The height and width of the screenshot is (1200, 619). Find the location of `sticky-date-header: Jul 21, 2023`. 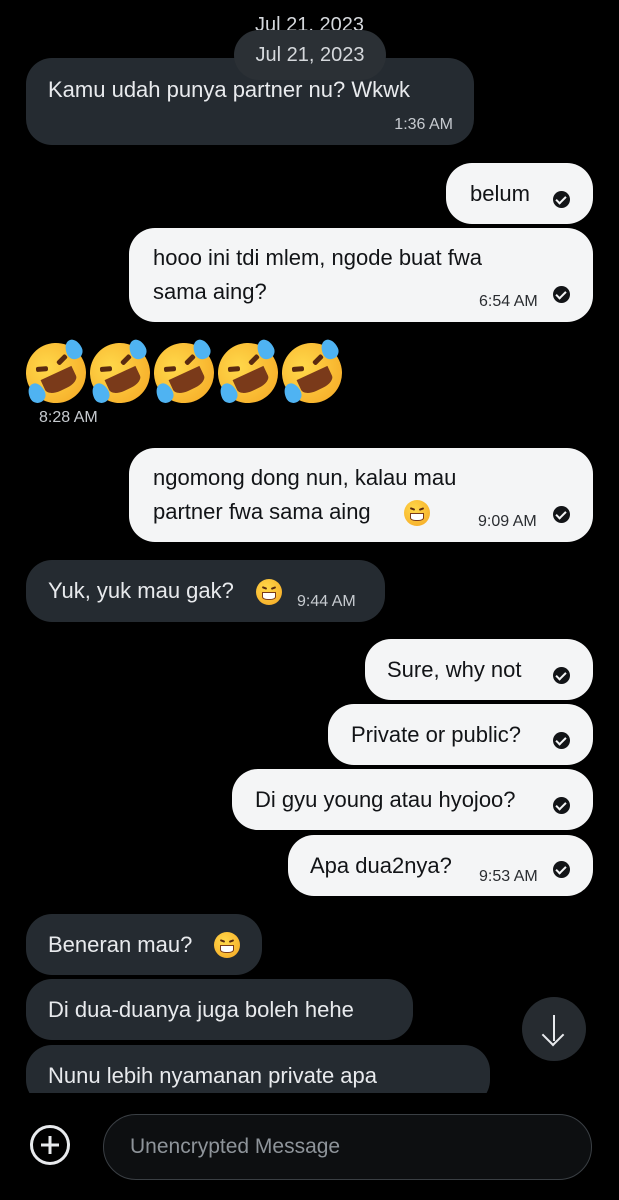

sticky-date-header: Jul 21, 2023 is located at coordinates (309, 22).